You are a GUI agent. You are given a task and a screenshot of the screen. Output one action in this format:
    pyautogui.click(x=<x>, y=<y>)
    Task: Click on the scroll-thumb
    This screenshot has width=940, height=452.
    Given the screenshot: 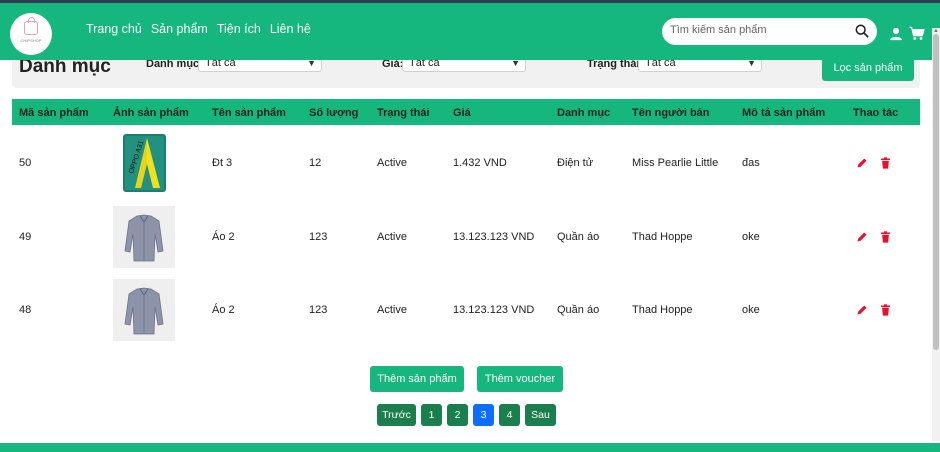 What is the action you would take?
    pyautogui.click(x=936, y=192)
    